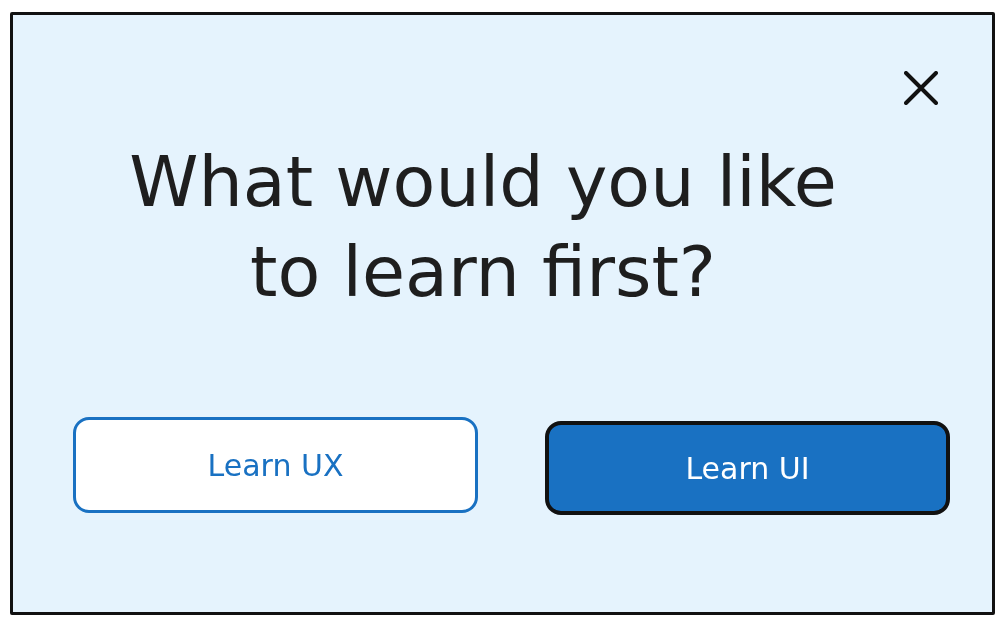 The height and width of the screenshot is (624, 1005). Describe the element at coordinates (747, 468) in the screenshot. I see `learn-primary-button: Learn UI` at that location.